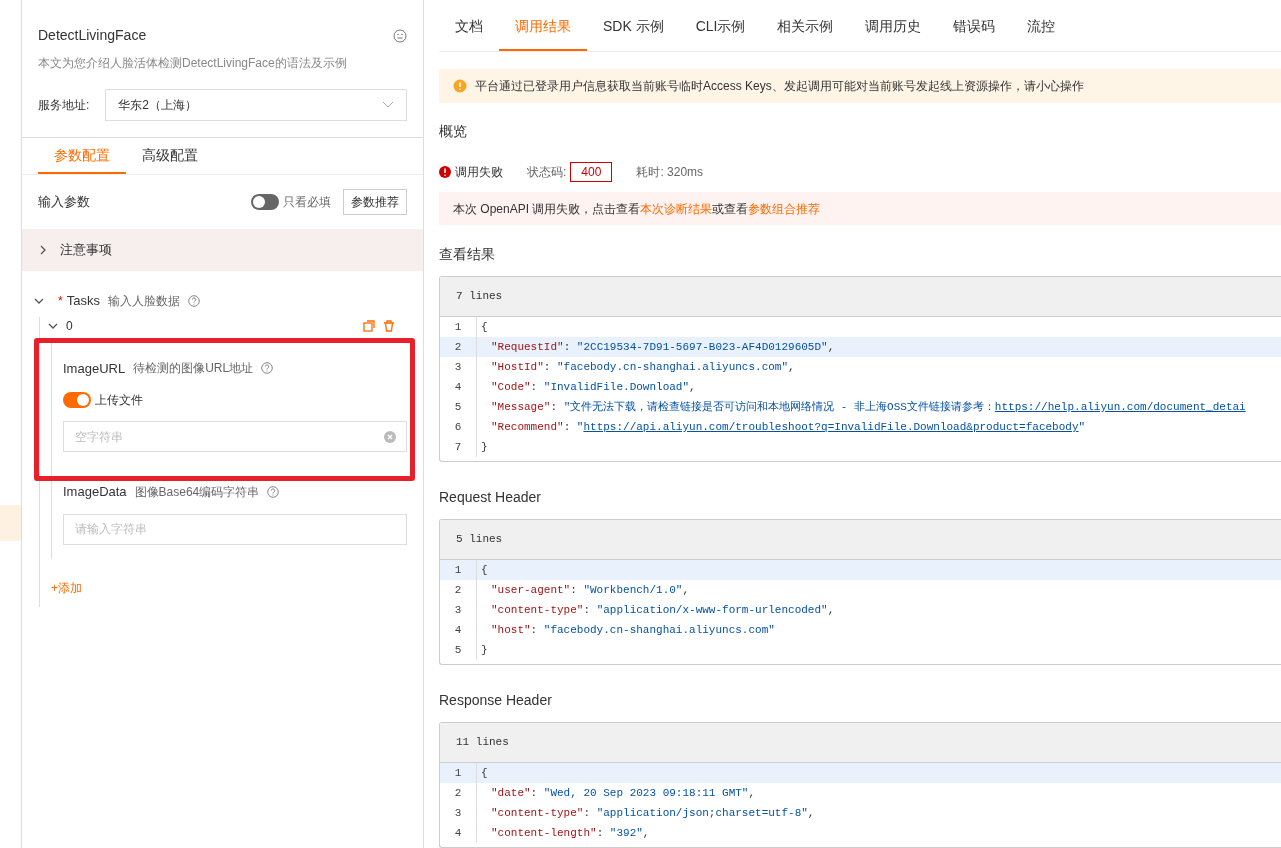 Image resolution: width=1281 pixels, height=848 pixels. What do you see at coordinates (860, 540) in the screenshot?
I see `line-count: 5 lines` at bounding box center [860, 540].